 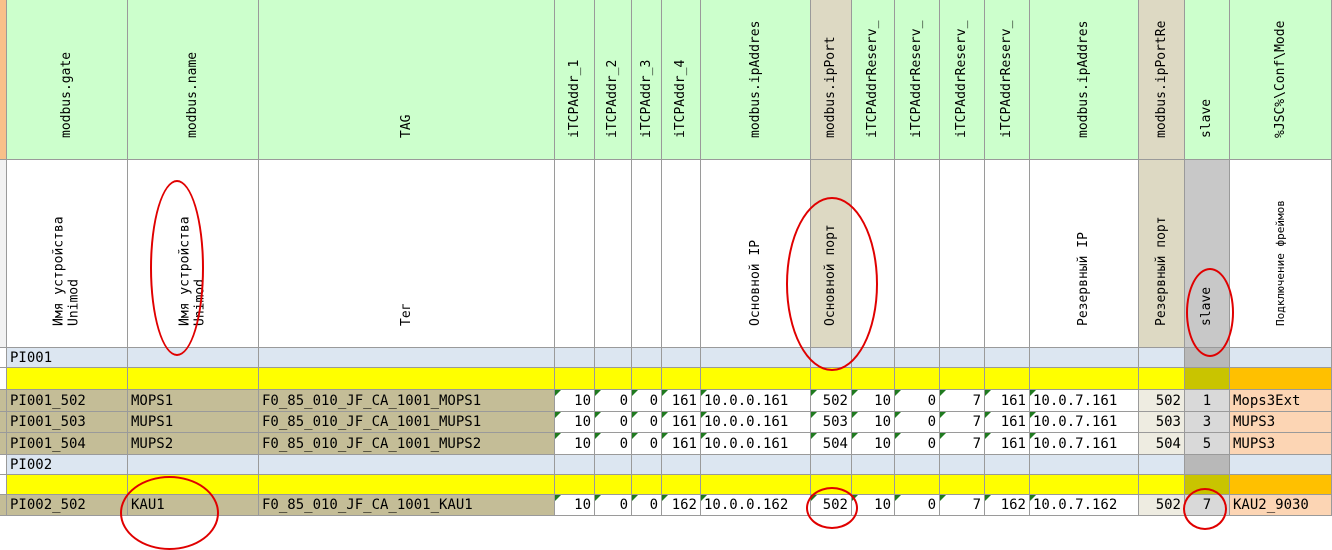 What do you see at coordinates (193, 401) in the screenshot?
I see `table-cell: MOPS1` at bounding box center [193, 401].